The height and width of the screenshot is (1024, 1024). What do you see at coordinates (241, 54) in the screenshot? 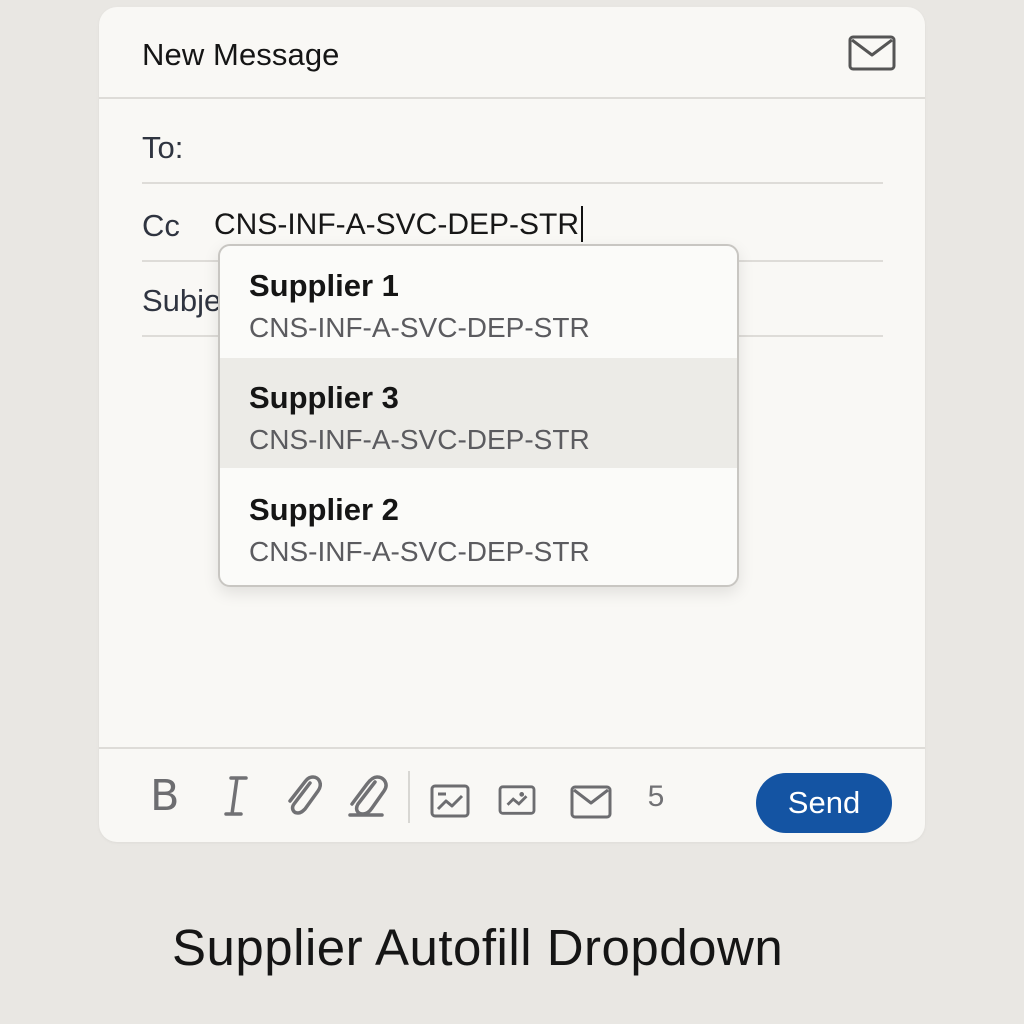
I see `message-title: New Message` at bounding box center [241, 54].